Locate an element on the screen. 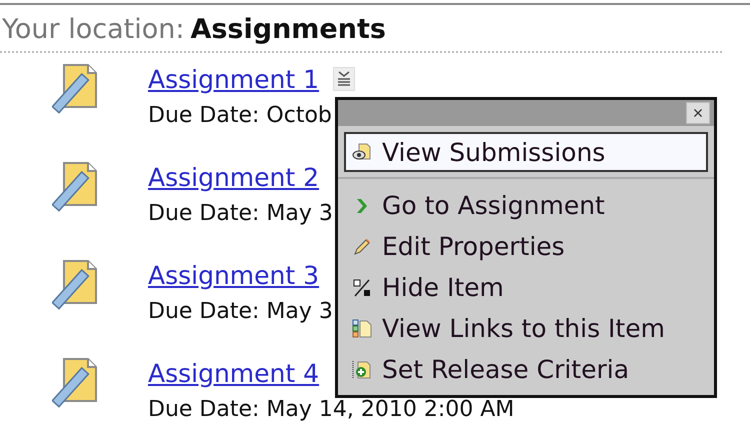 Image resolution: width=750 pixels, height=421 pixels. links-icon is located at coordinates (362, 328).